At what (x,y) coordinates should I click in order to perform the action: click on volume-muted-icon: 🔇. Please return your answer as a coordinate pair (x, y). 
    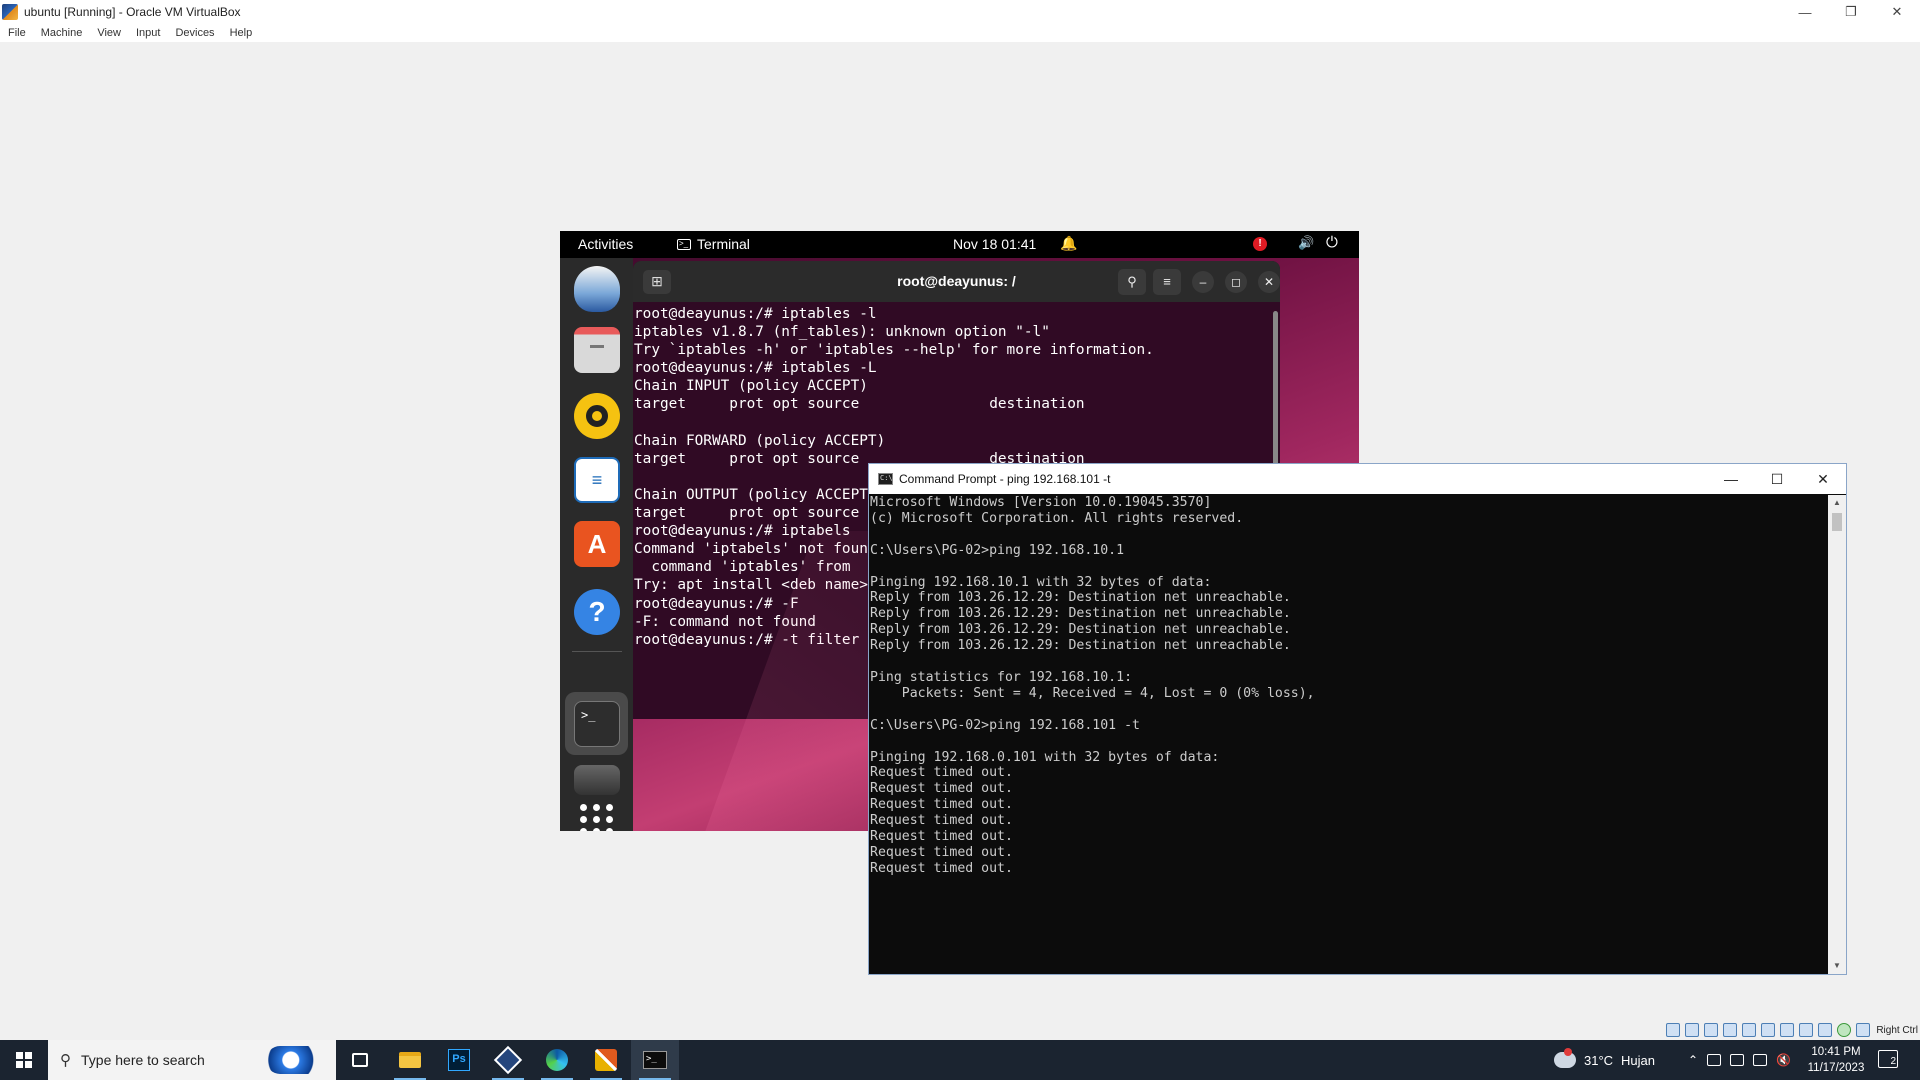
    Looking at the image, I should click on (1783, 1060).